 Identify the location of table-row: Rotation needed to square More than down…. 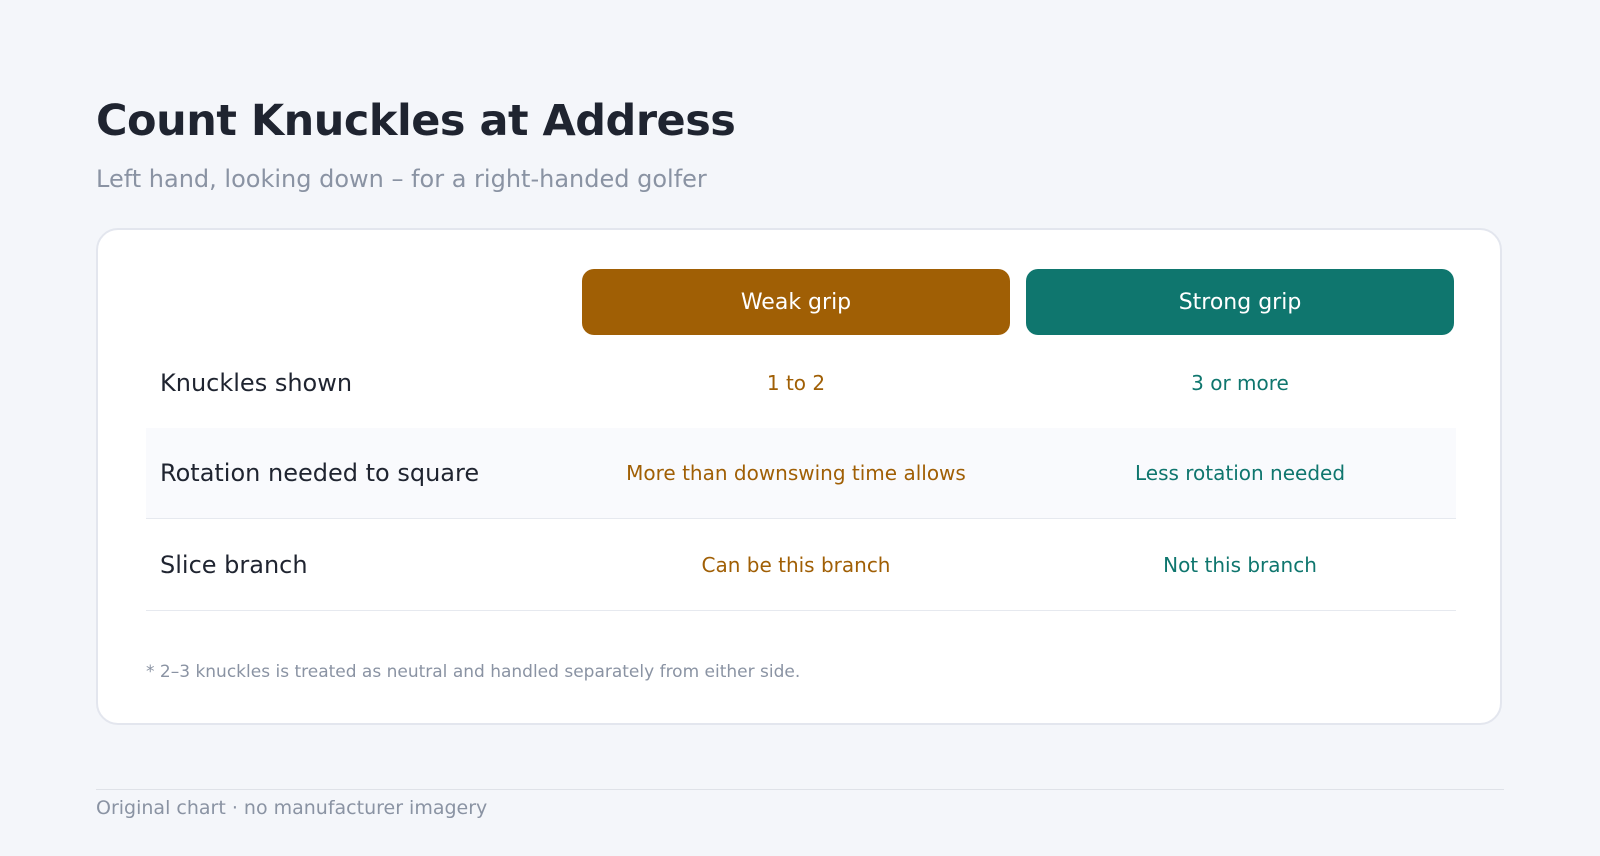
(801, 473).